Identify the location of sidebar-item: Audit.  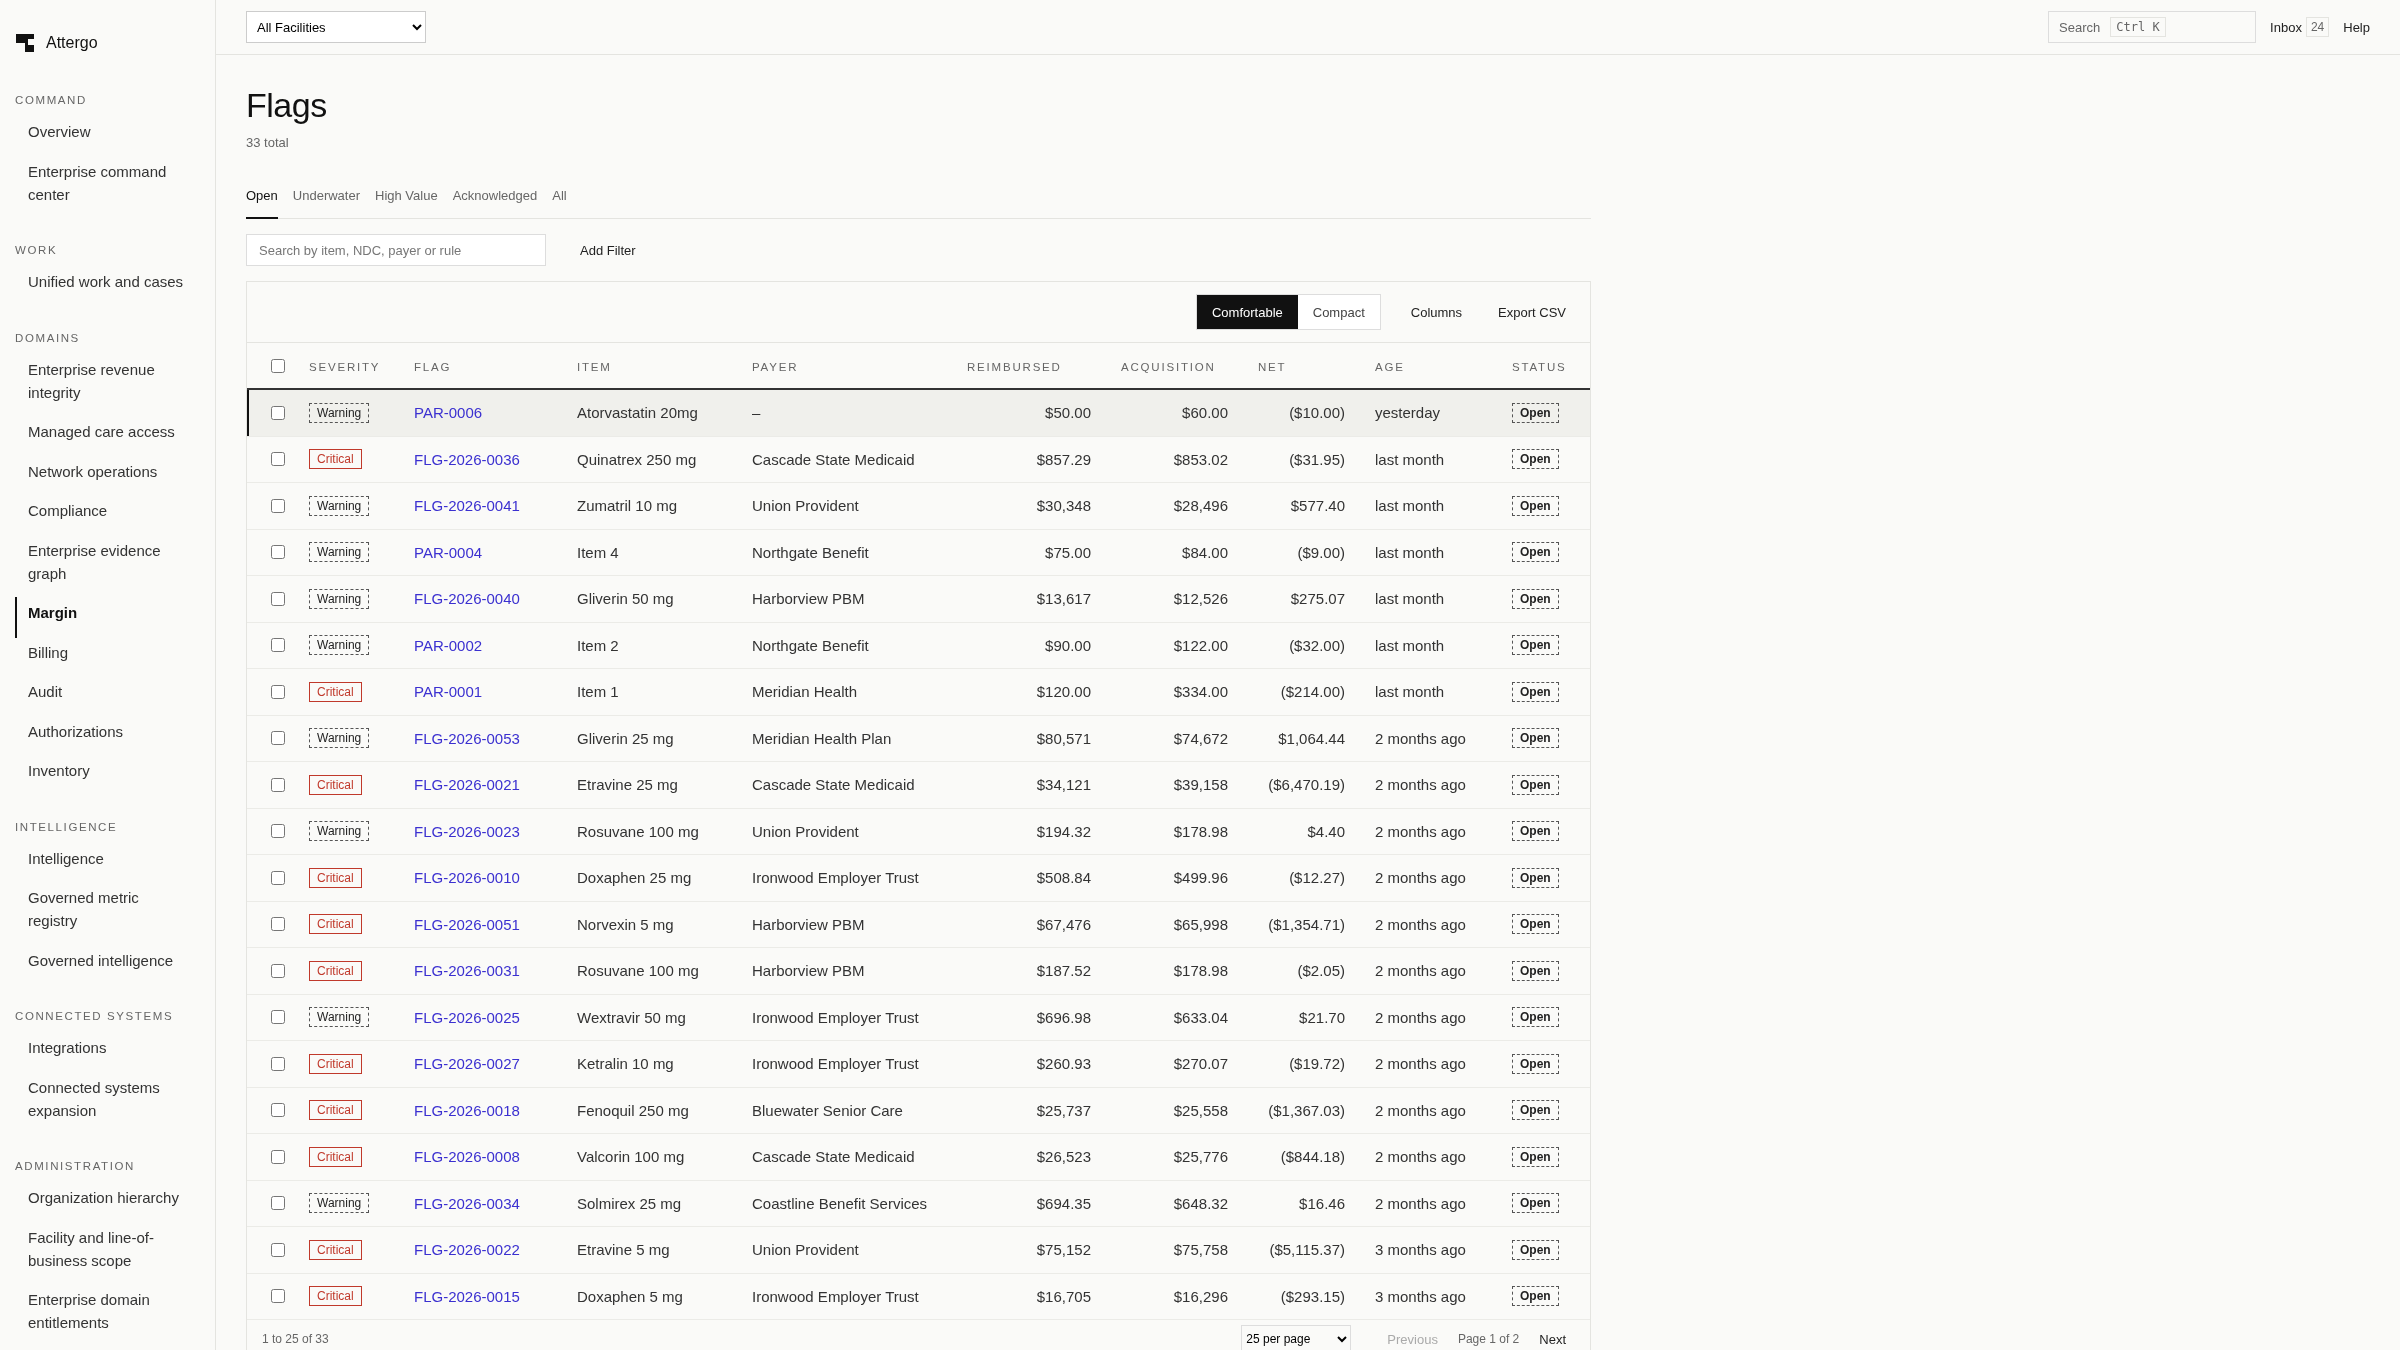
(115, 696).